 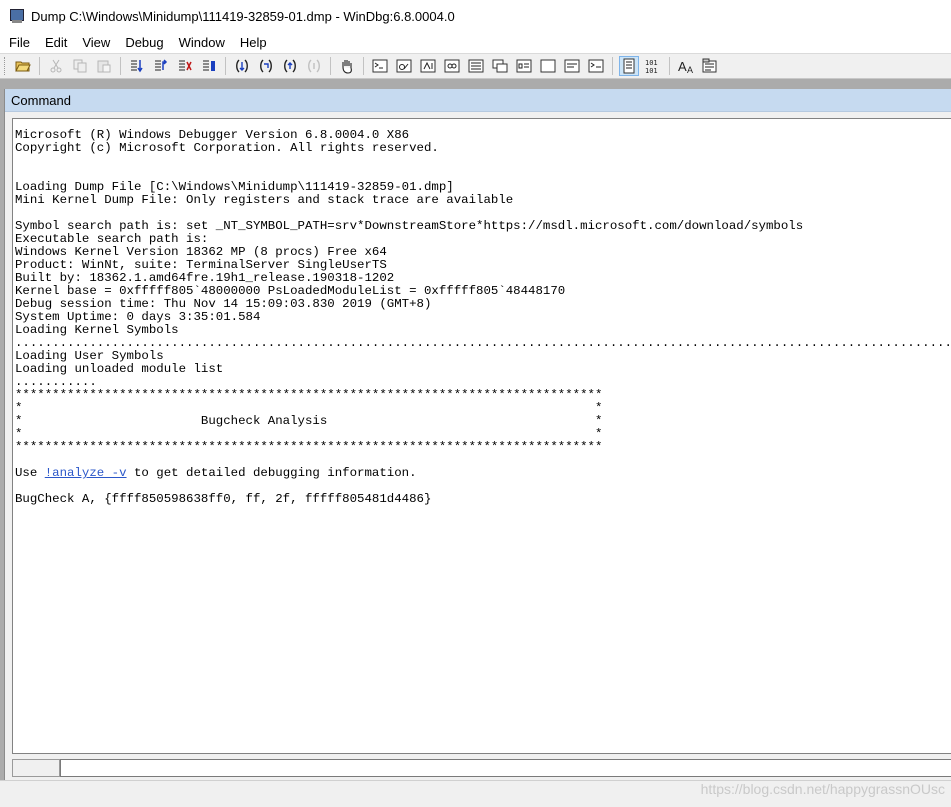 What do you see at coordinates (6, 66) in the screenshot?
I see `toolbar-grip` at bounding box center [6, 66].